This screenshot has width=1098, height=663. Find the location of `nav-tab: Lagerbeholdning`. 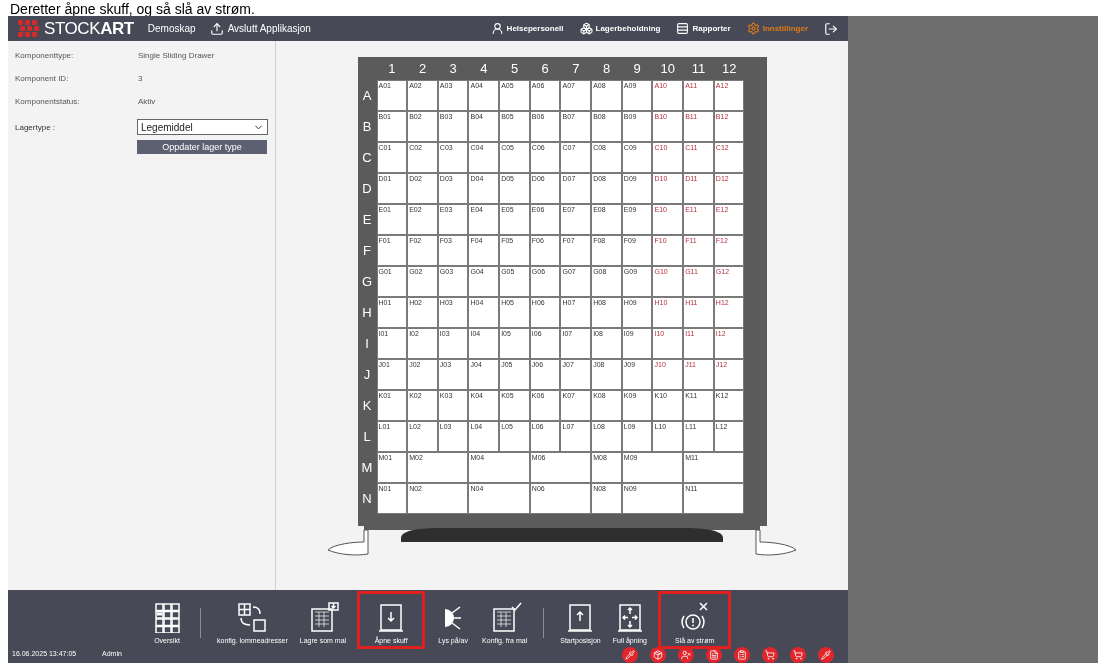

nav-tab: Lagerbeholdning is located at coordinates (620, 28).